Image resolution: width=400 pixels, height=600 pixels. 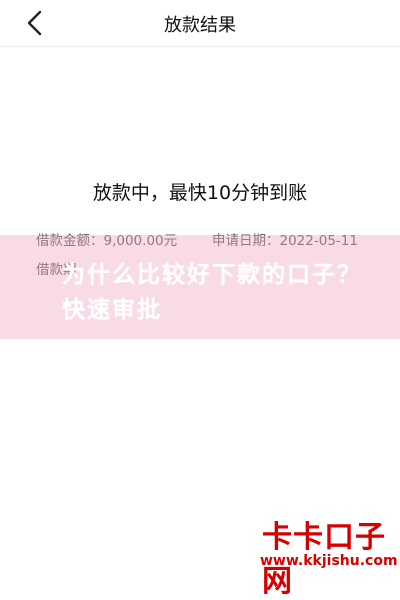 I want to click on site-watermark: 卡卡口子网 www.kkjishu.com, so click(x=329, y=554).